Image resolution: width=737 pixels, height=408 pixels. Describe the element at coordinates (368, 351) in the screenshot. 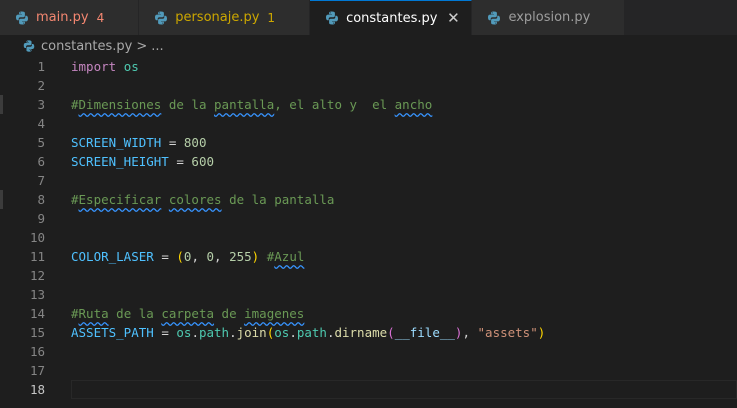

I see `code-line: 16` at that location.